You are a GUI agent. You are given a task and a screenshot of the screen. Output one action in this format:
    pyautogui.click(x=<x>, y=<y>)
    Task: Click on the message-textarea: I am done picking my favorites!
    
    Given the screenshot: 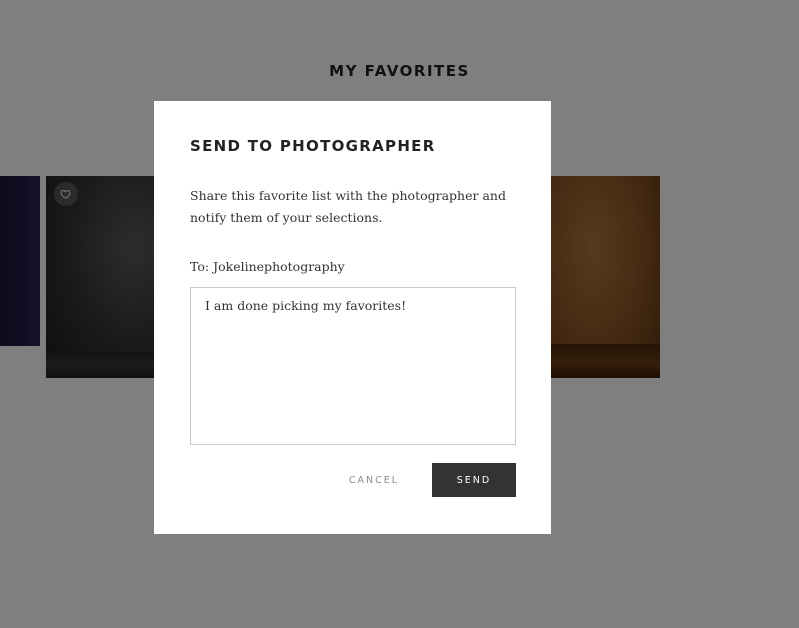 What is the action you would take?
    pyautogui.click(x=353, y=366)
    